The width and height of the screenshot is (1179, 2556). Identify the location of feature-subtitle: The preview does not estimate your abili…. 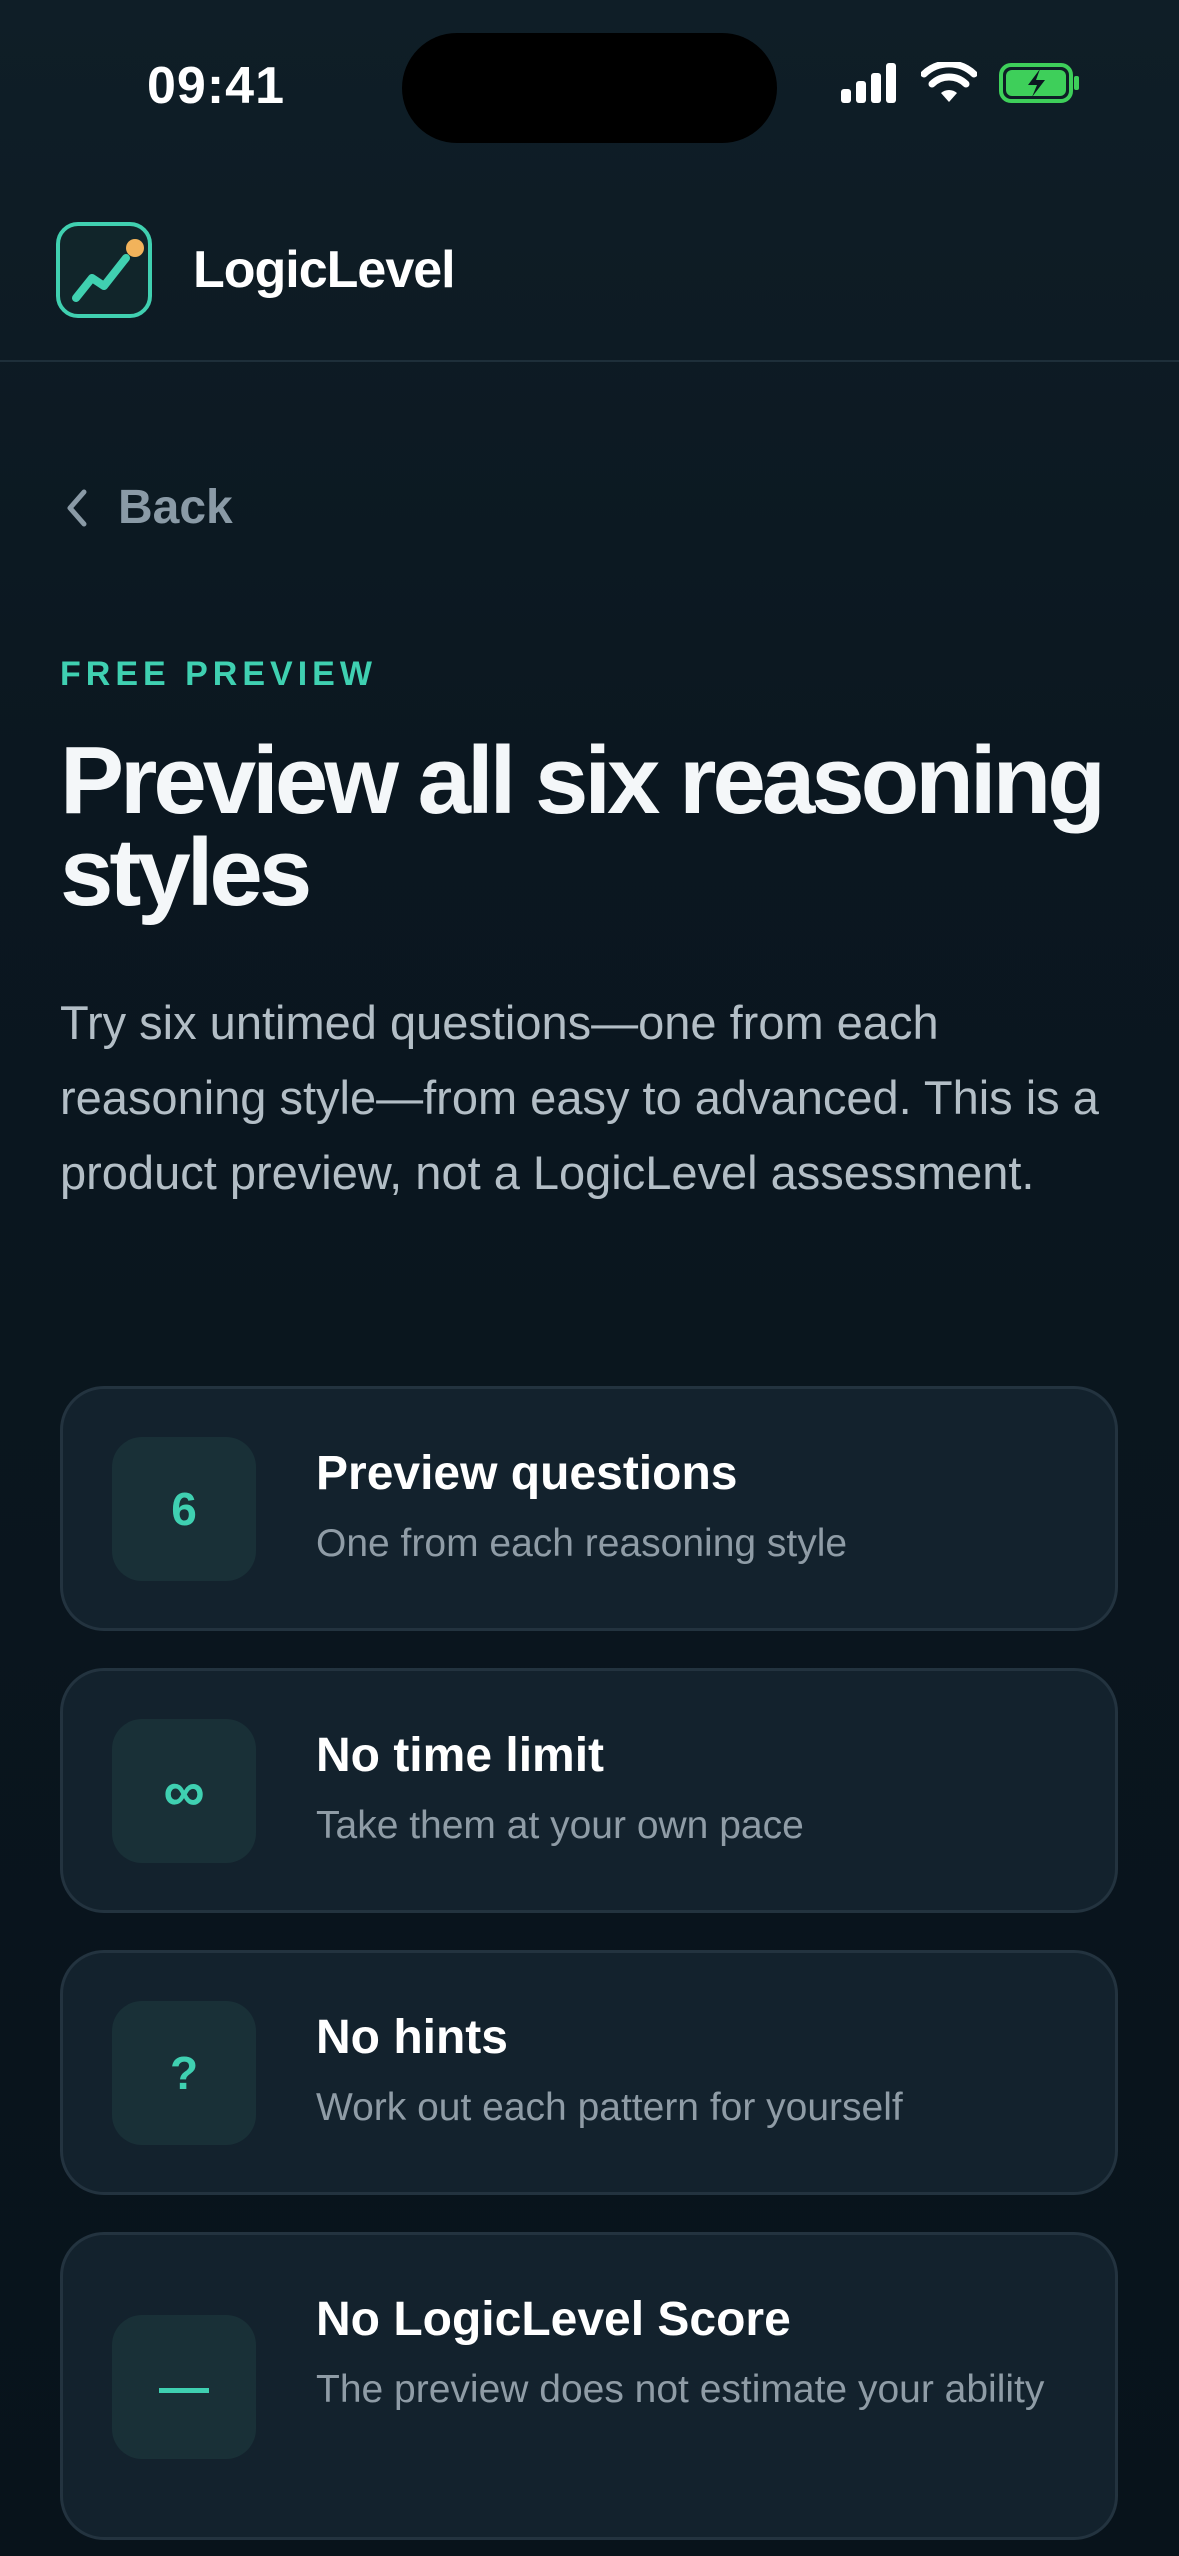
(680, 2389).